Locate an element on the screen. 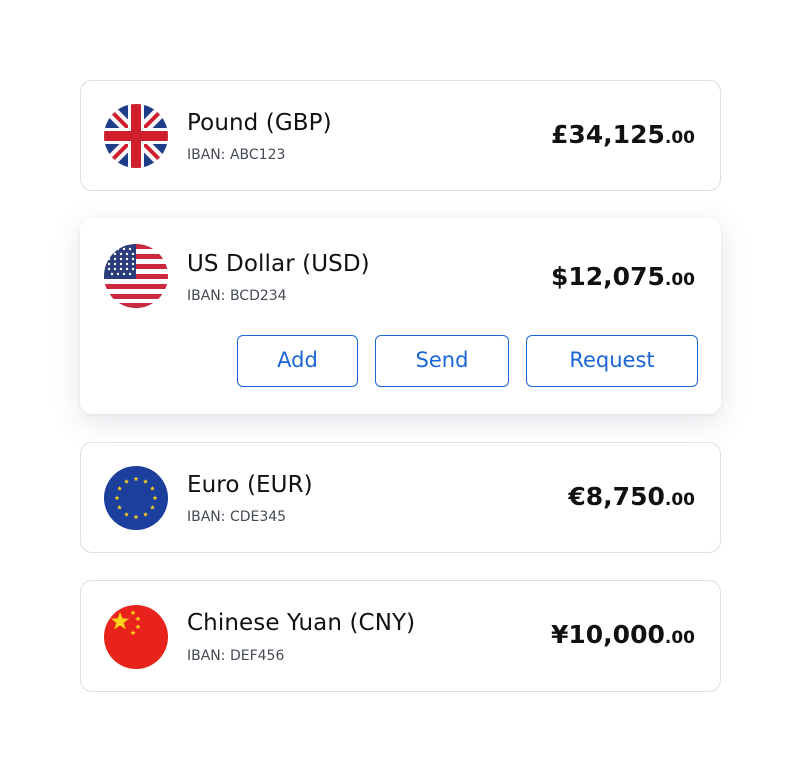 Image resolution: width=800 pixels, height=772 pixels. account-balance: ¥10,000.00 is located at coordinates (623, 634).